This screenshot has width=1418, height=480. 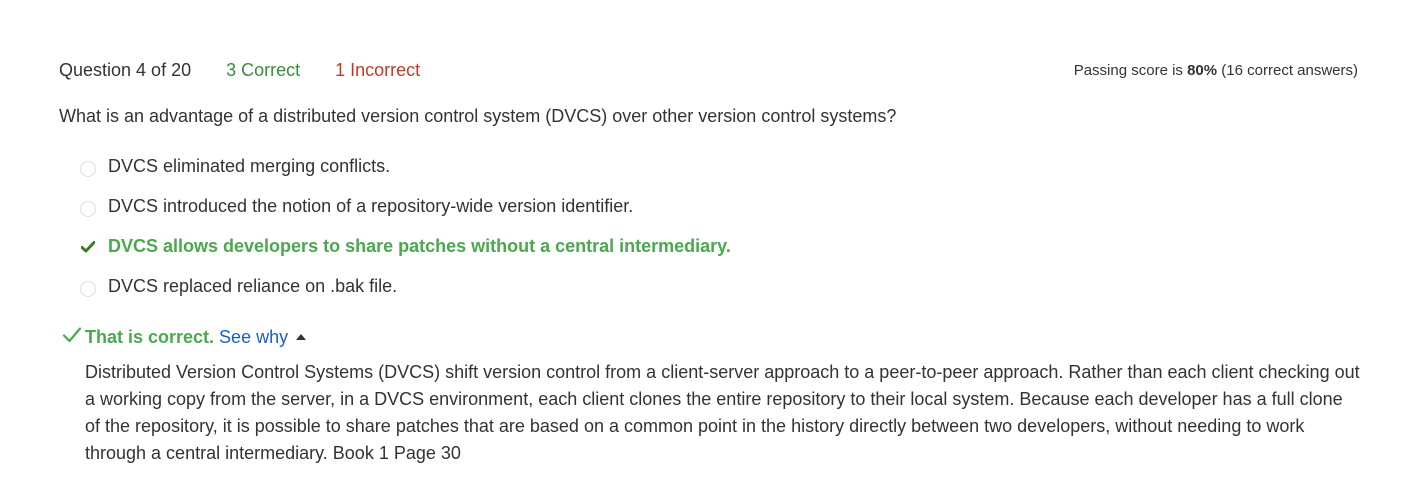 I want to click on answer-option-label: DVCS replaced reliance on .bak file., so click(x=253, y=285).